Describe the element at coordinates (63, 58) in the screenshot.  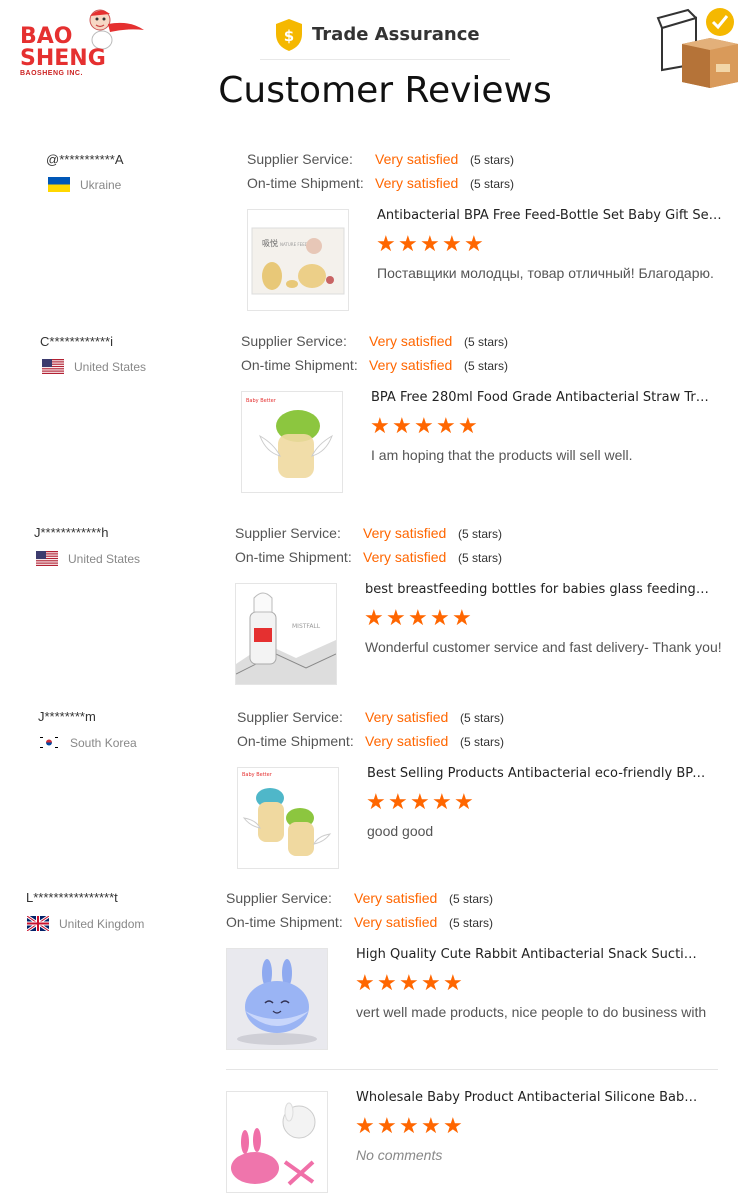
I see `logo-text-sheng: SHENG` at that location.